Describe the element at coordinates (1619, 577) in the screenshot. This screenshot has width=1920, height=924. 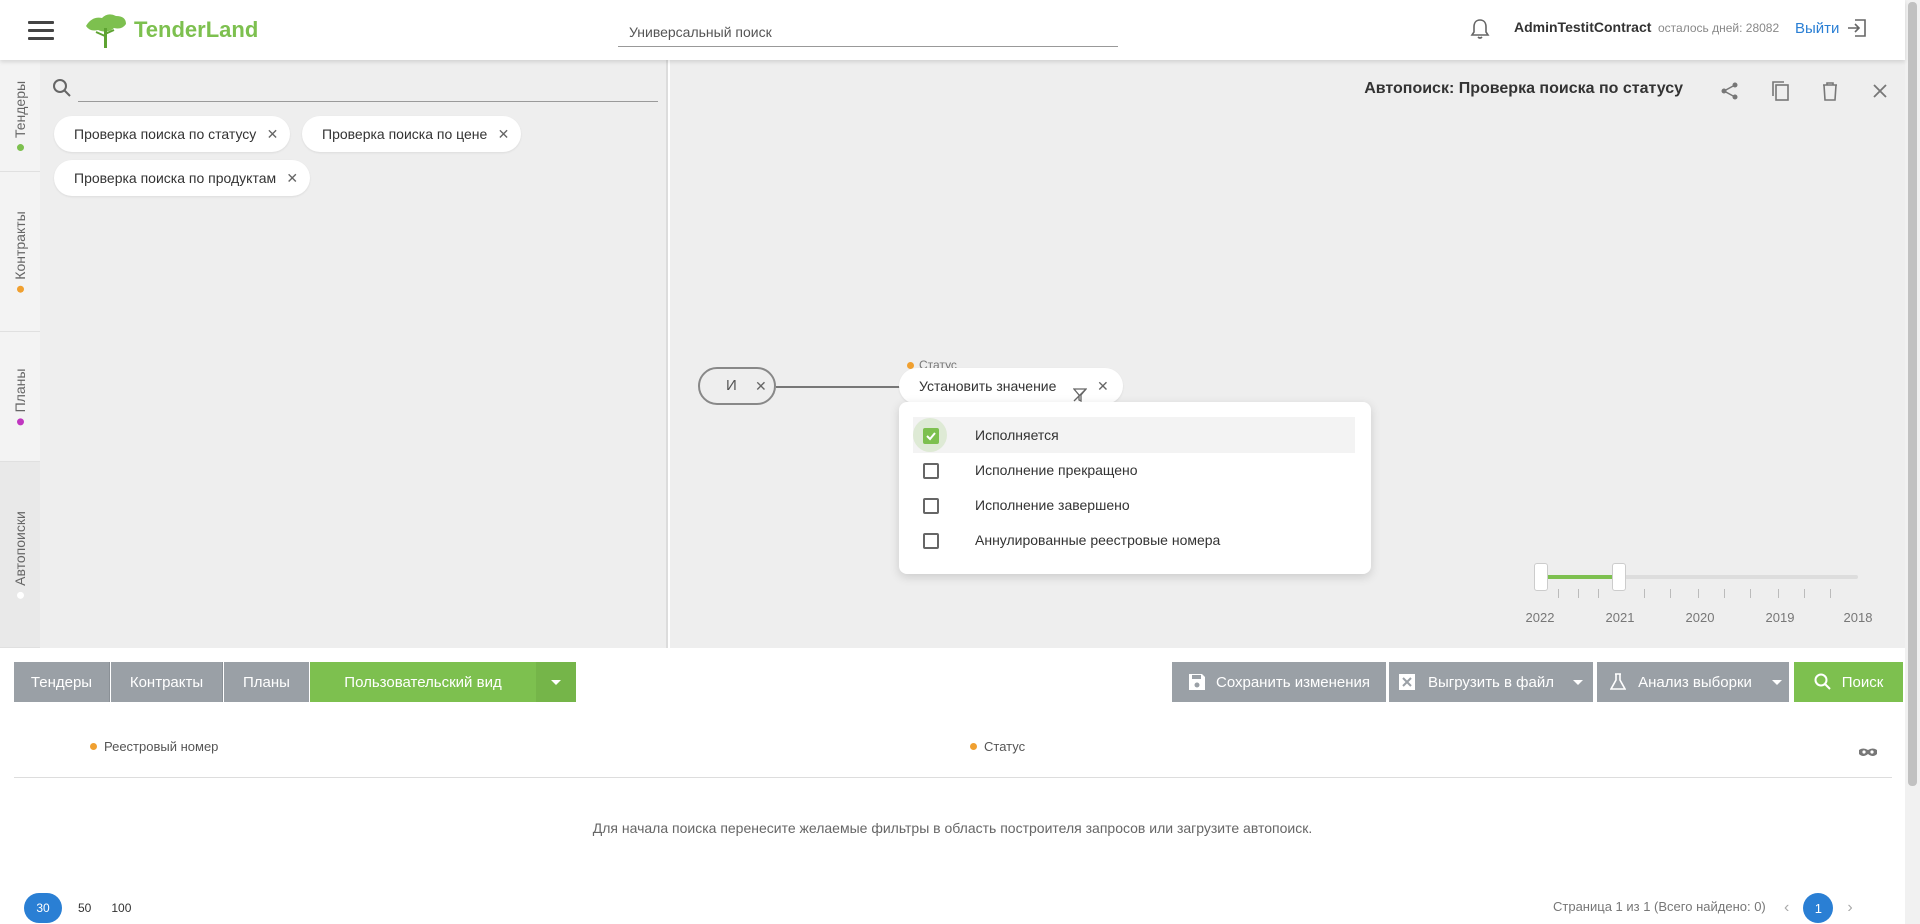
I see `slider-handle-end` at that location.